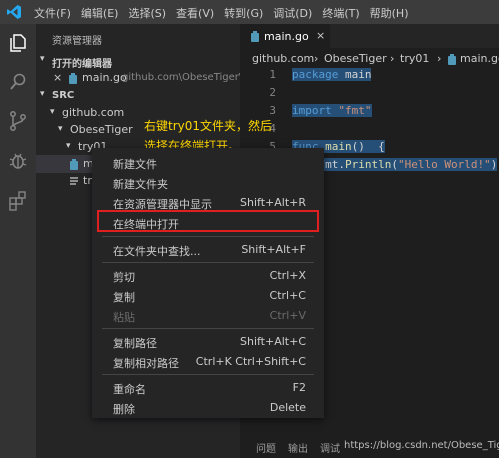 Image resolution: width=499 pixels, height=458 pixels. What do you see at coordinates (124, 409) in the screenshot?
I see `menu-item-label: 删除` at bounding box center [124, 409].